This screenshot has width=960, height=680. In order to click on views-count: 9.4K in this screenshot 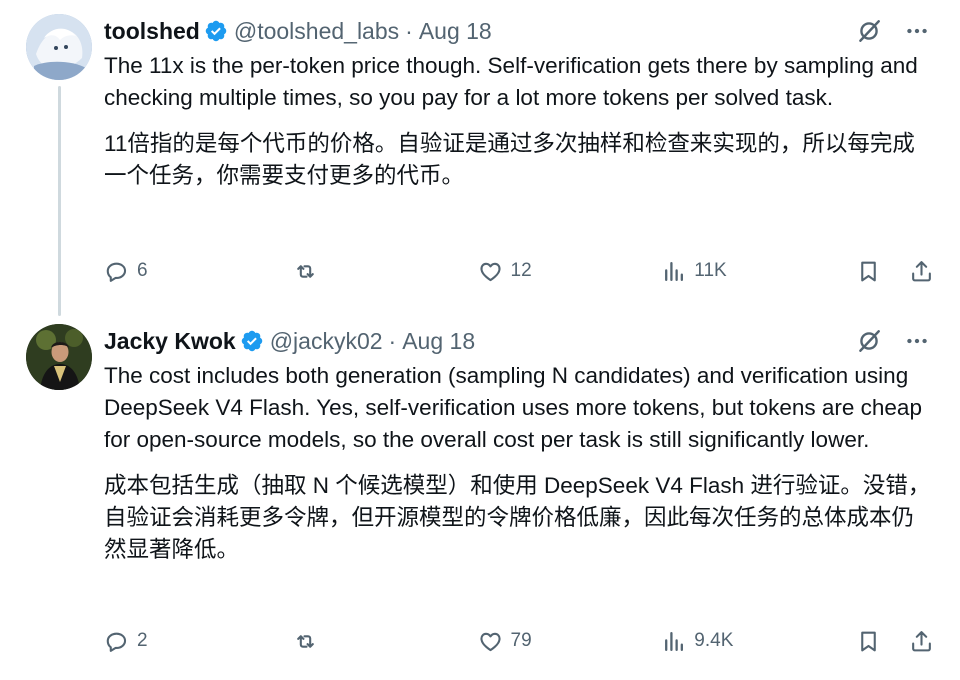, I will do `click(714, 640)`.